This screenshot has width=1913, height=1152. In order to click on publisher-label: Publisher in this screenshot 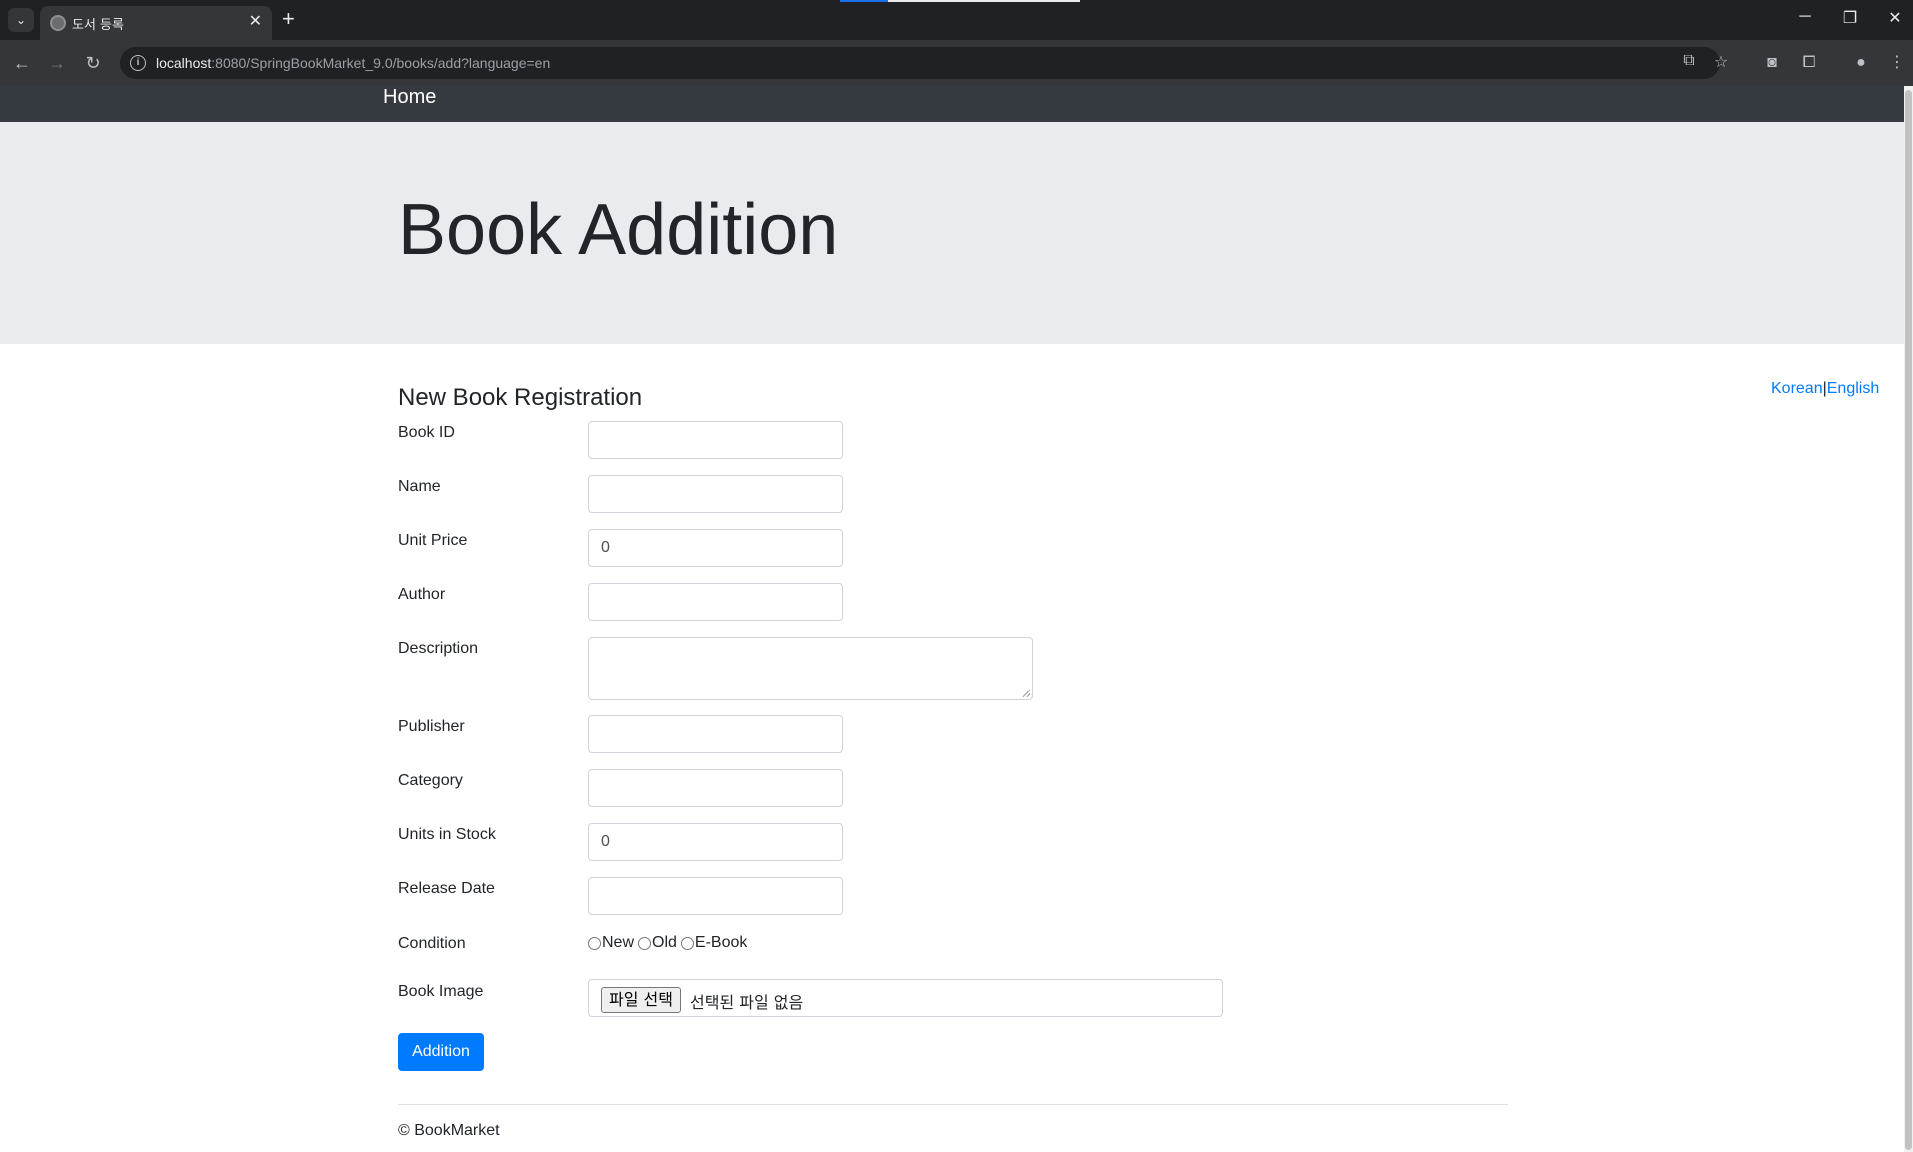, I will do `click(431, 726)`.